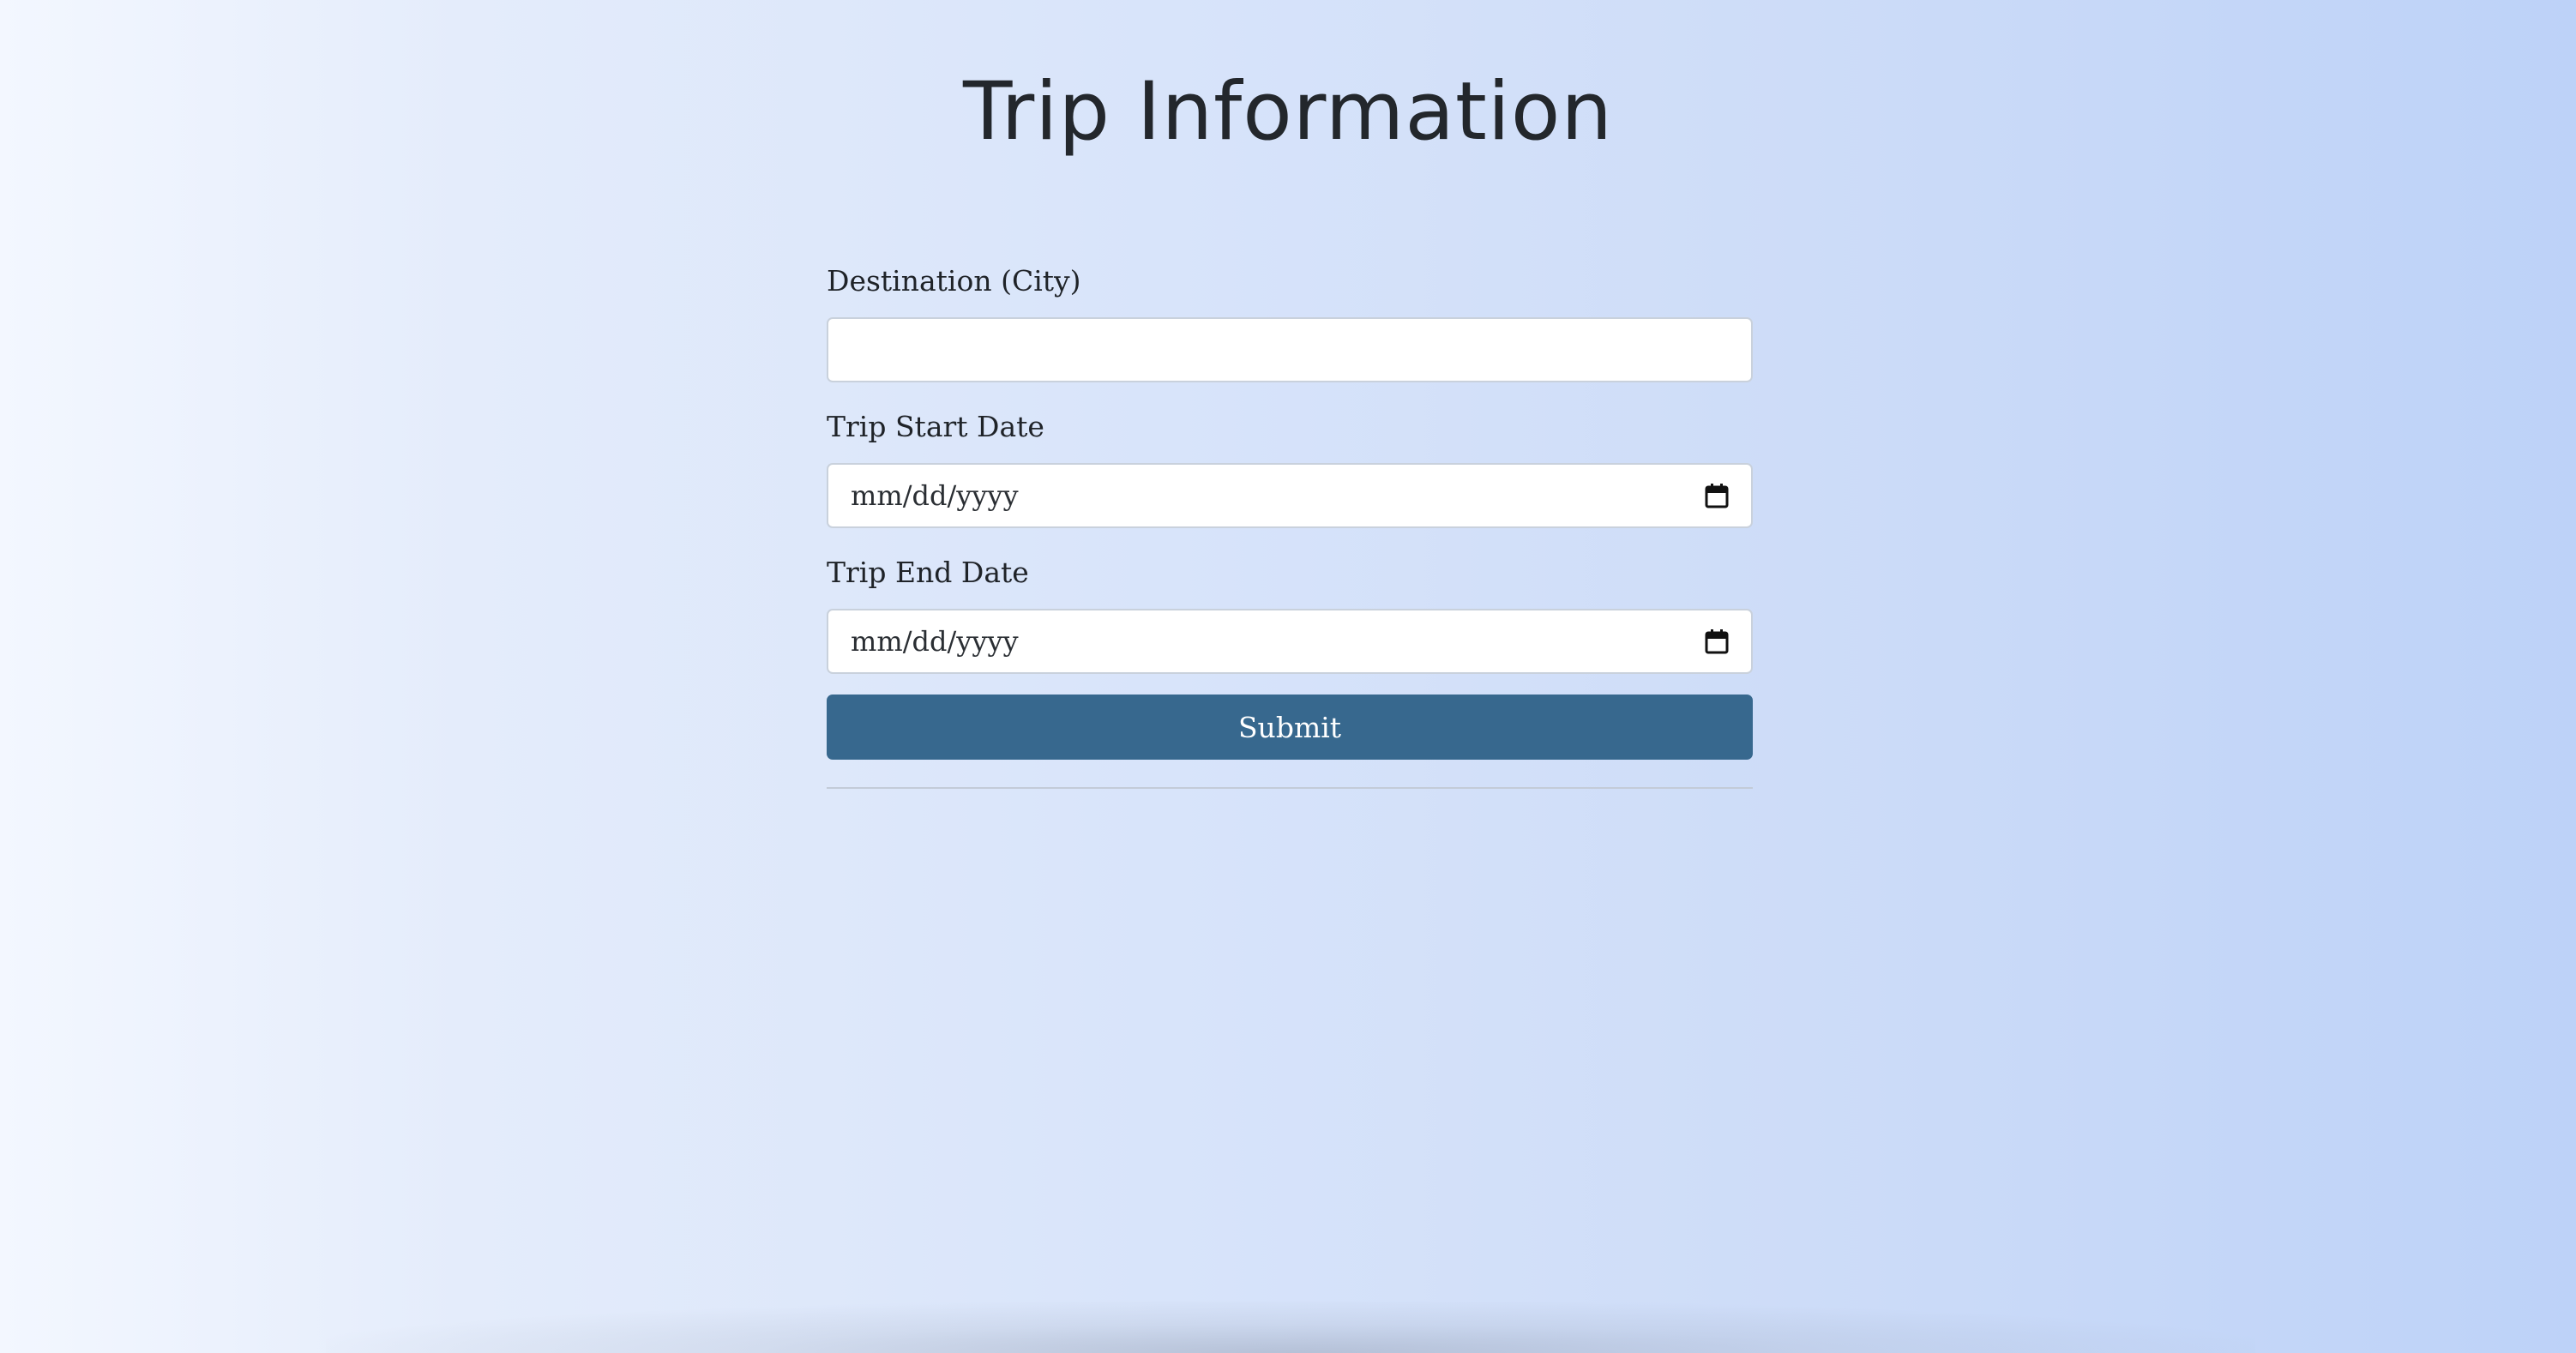 The image size is (2576, 1353). What do you see at coordinates (935, 426) in the screenshot?
I see `start-date-label: Trip Start Date` at bounding box center [935, 426].